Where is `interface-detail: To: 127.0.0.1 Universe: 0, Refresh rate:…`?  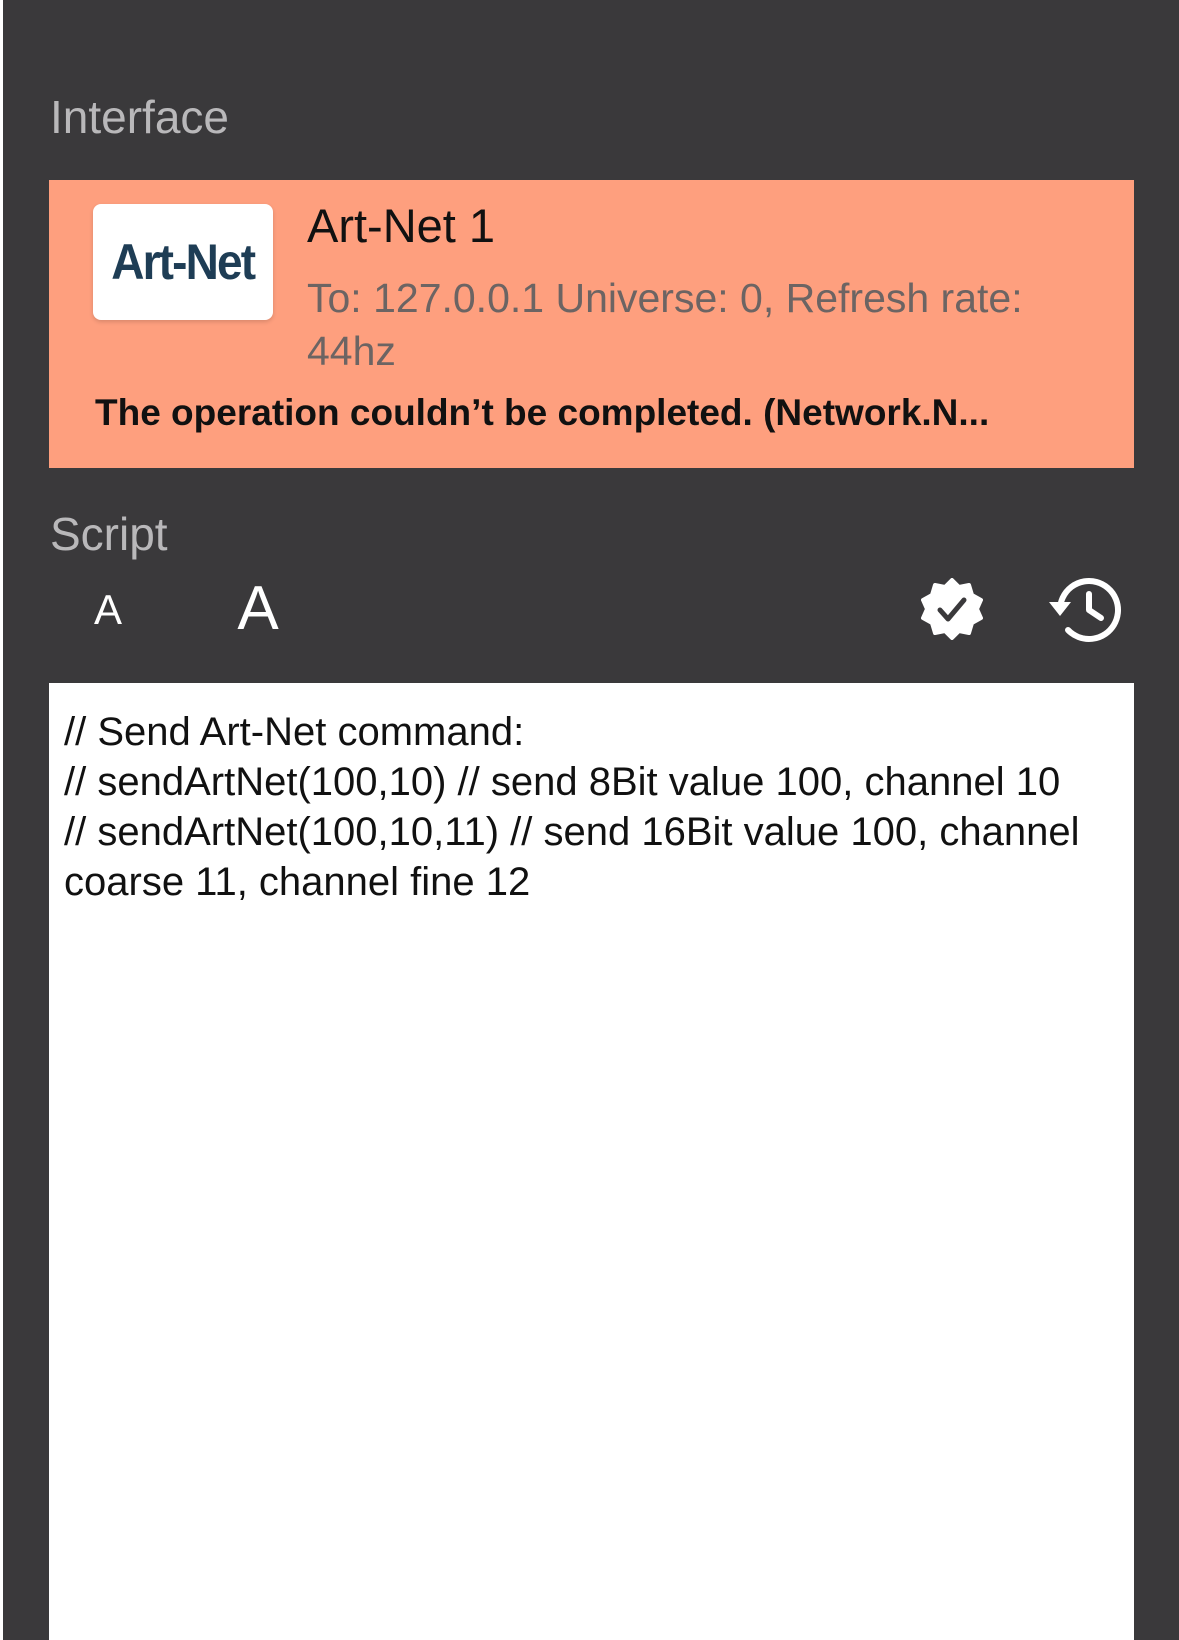
interface-detail: To: 127.0.0.1 Universe: 0, Refresh rate:… is located at coordinates (665, 324).